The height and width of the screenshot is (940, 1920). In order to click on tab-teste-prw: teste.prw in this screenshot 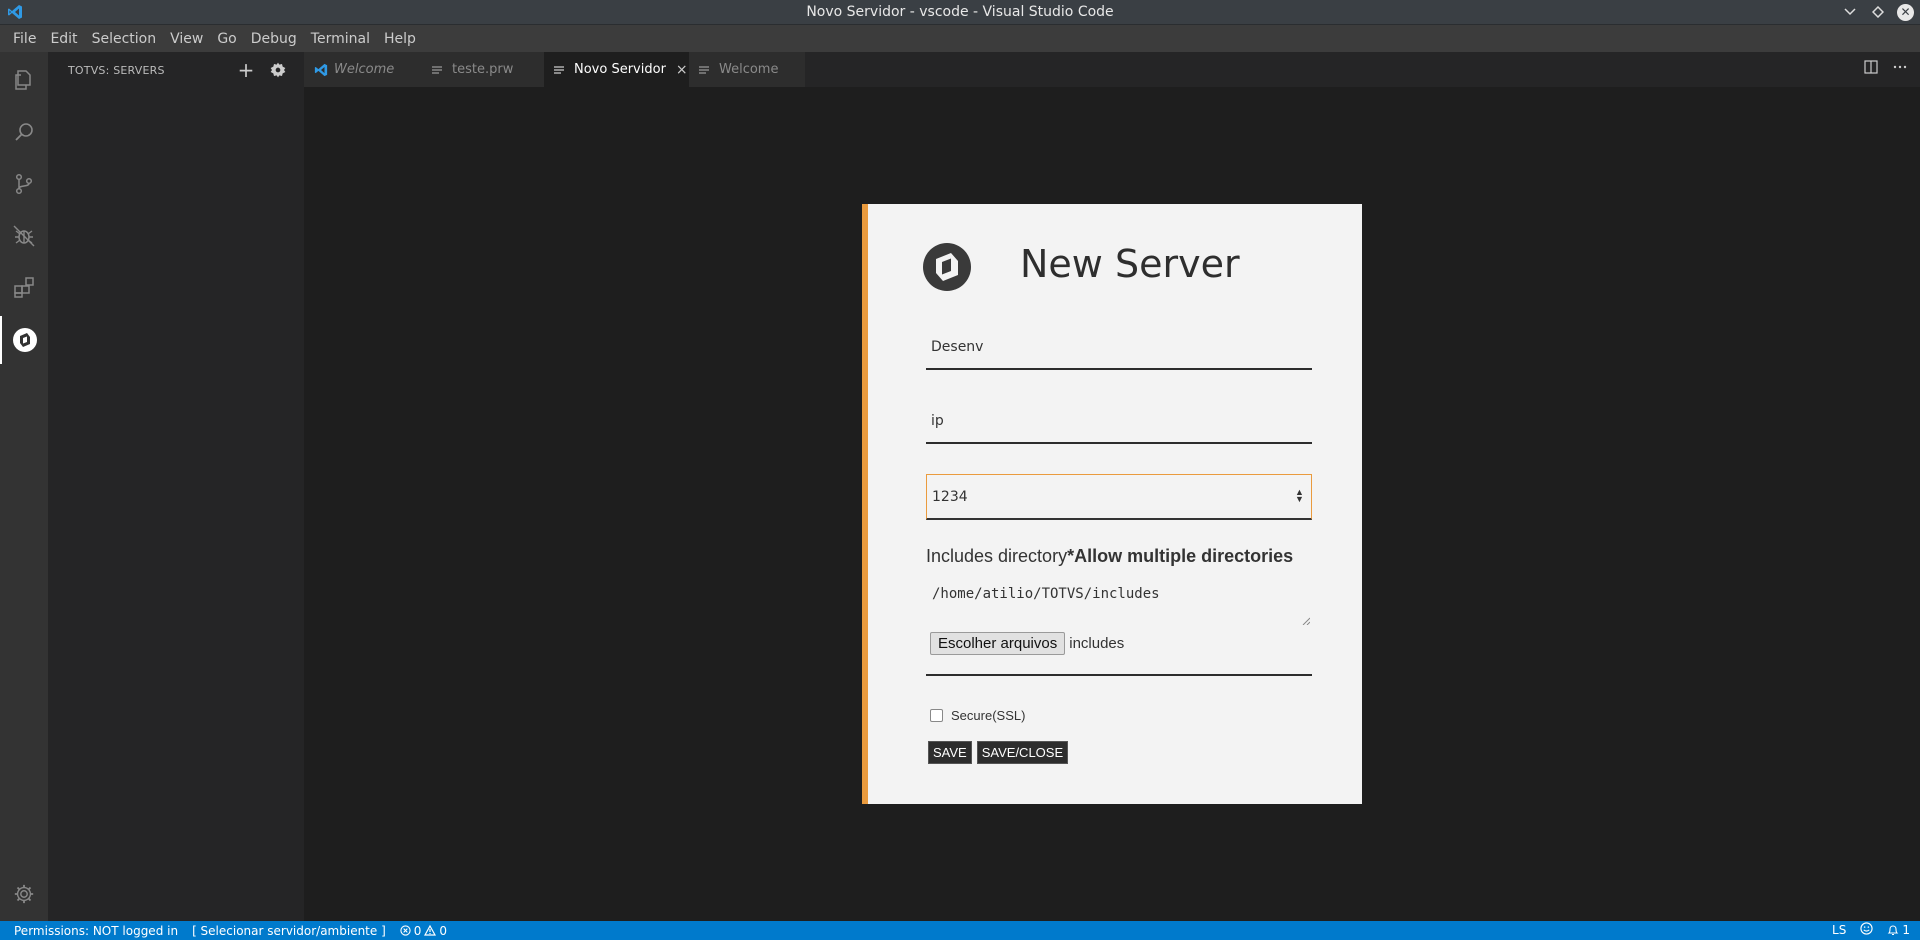, I will do `click(483, 69)`.